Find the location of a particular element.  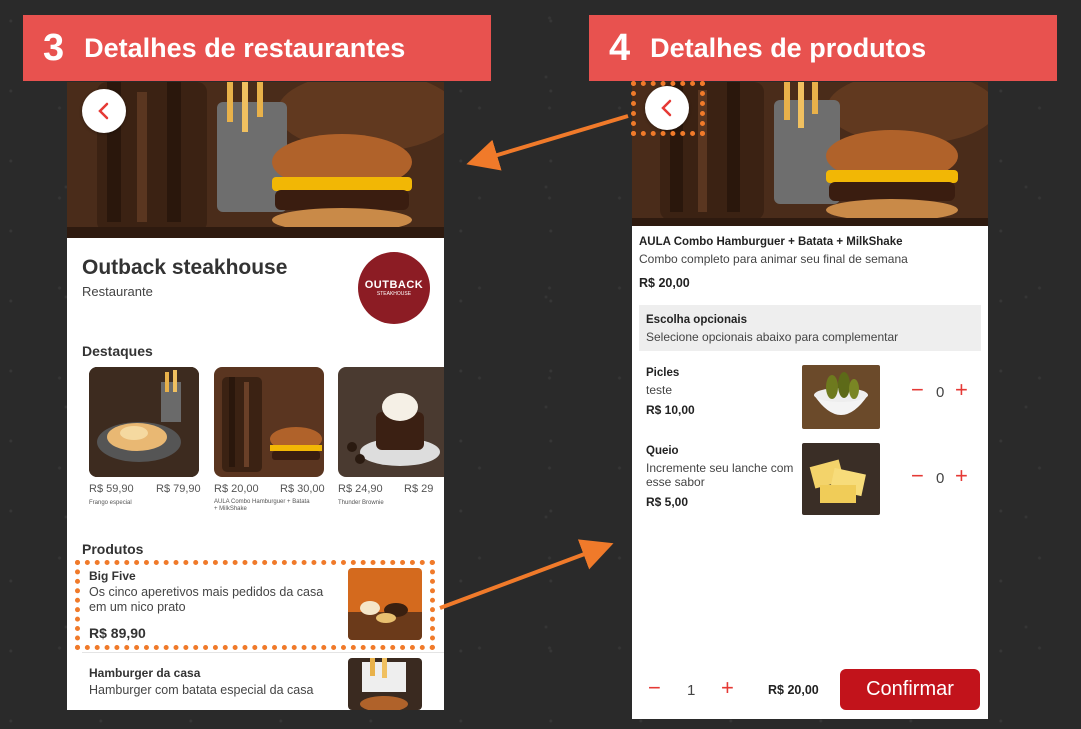

restaurant-hero-image is located at coordinates (255, 160).